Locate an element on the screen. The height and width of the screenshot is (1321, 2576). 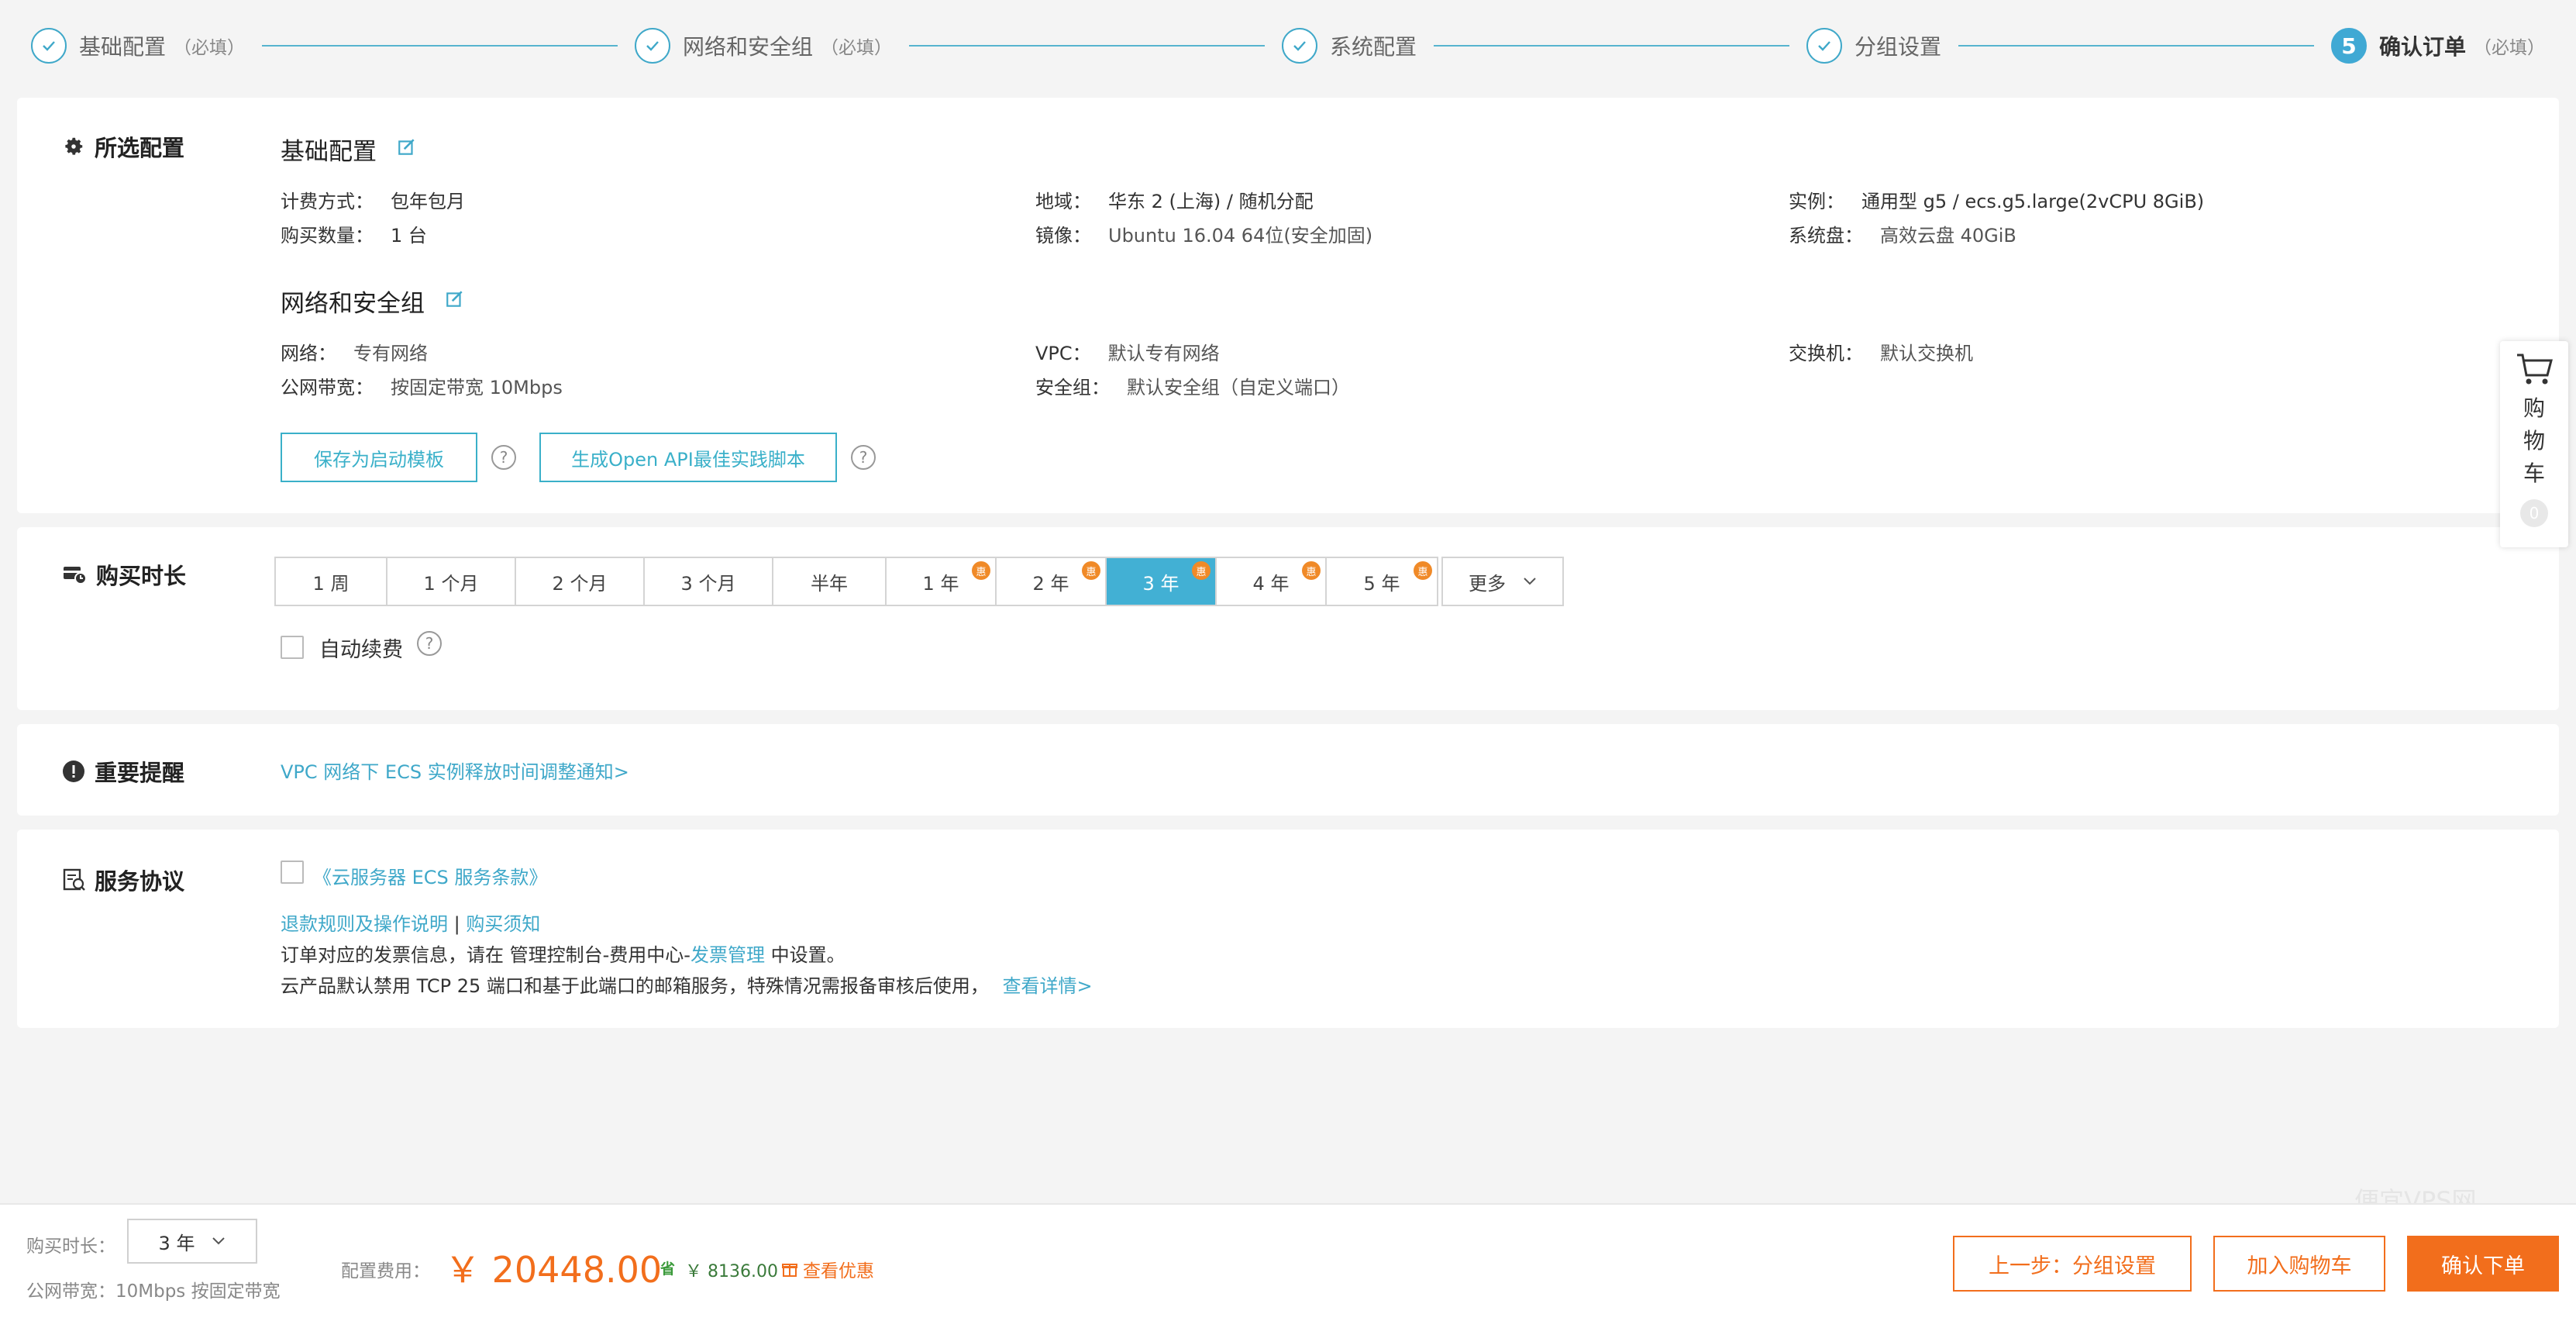
step-required: （必填） is located at coordinates (857, 48).